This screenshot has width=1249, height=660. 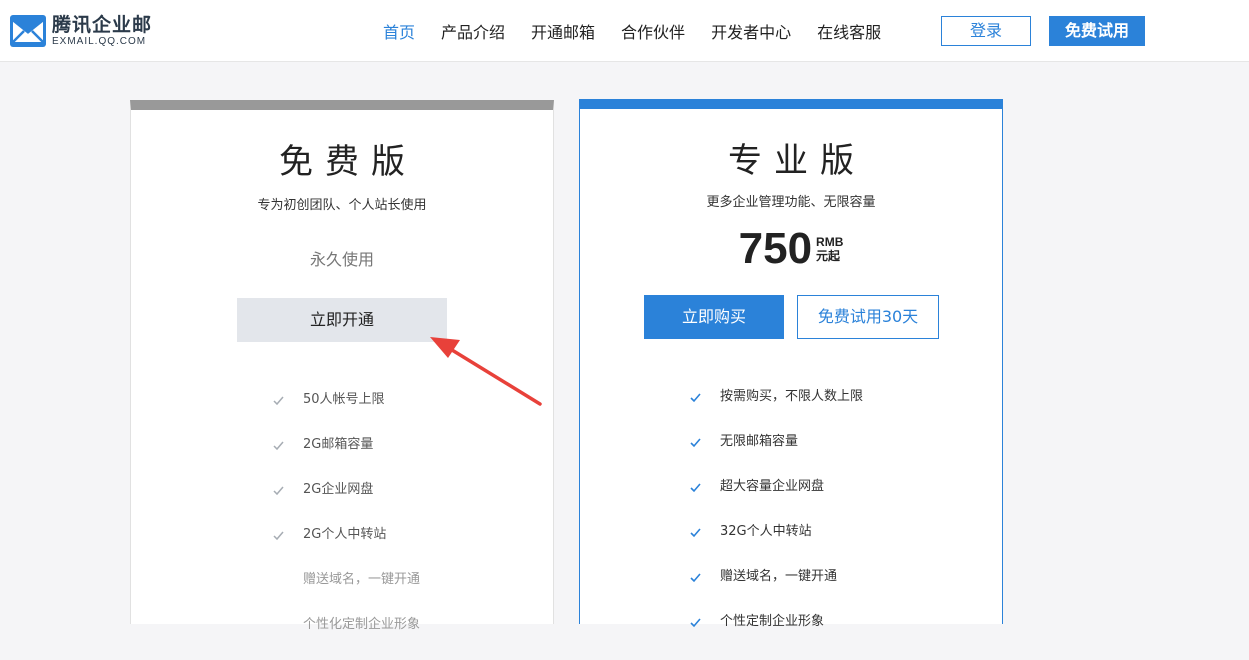 I want to click on feature-item: 2G企业网盘, so click(x=342, y=502).